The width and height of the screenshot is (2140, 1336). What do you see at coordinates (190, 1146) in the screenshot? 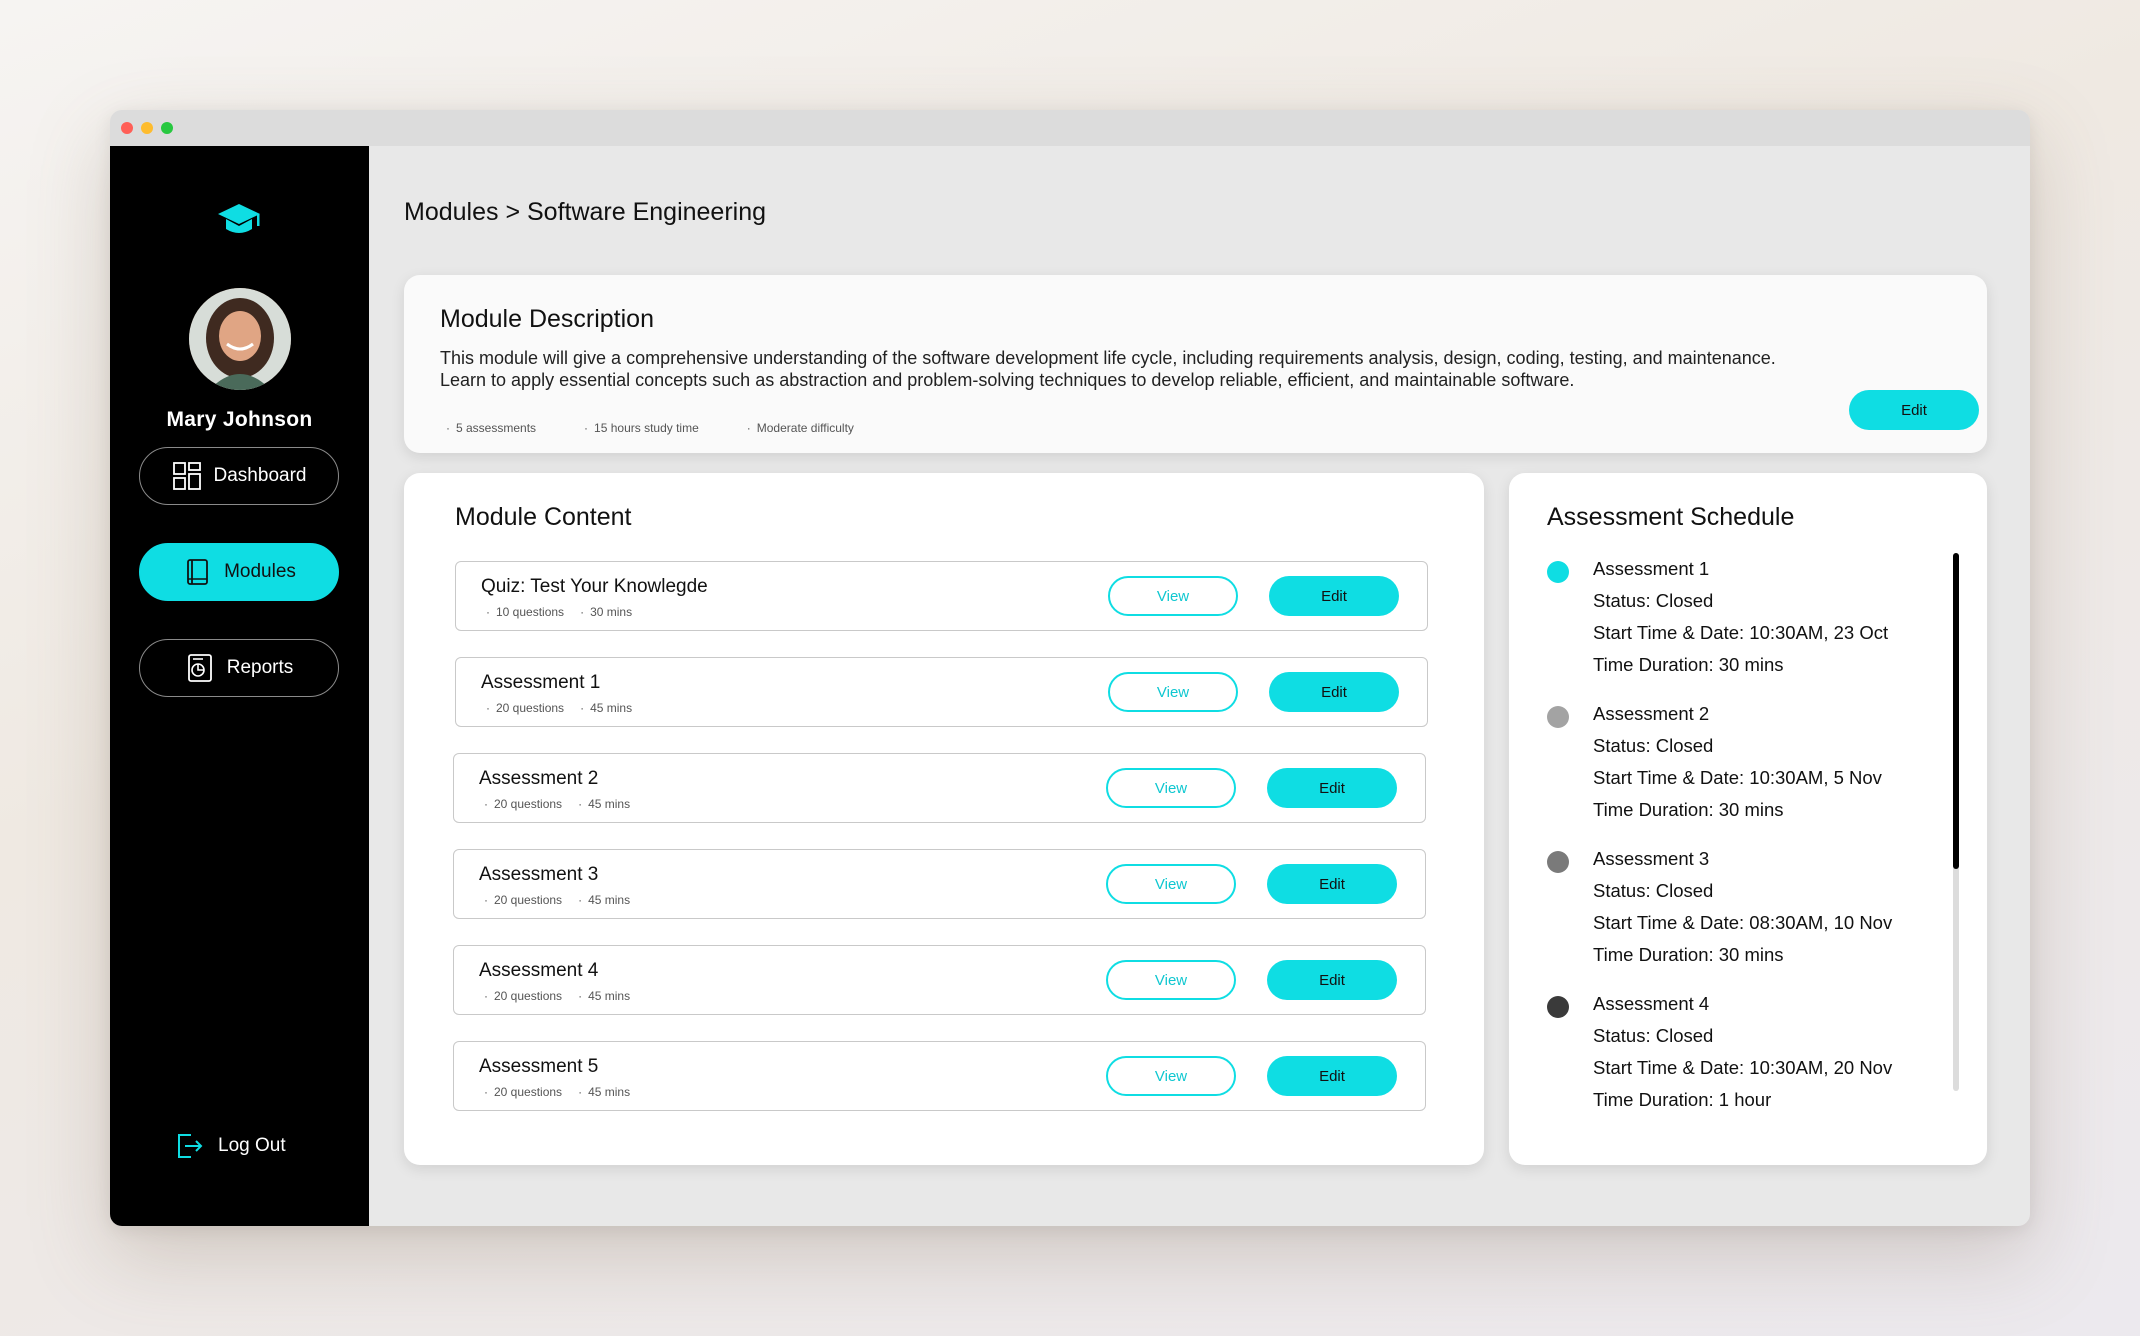
I see `logout-icon` at bounding box center [190, 1146].